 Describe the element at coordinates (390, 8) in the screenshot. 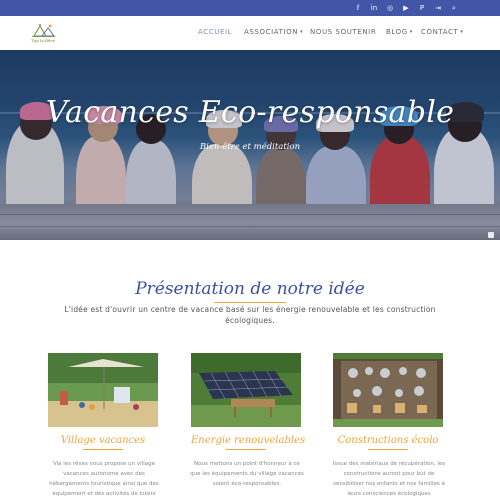

I see `instagram-icon: ◎` at that location.